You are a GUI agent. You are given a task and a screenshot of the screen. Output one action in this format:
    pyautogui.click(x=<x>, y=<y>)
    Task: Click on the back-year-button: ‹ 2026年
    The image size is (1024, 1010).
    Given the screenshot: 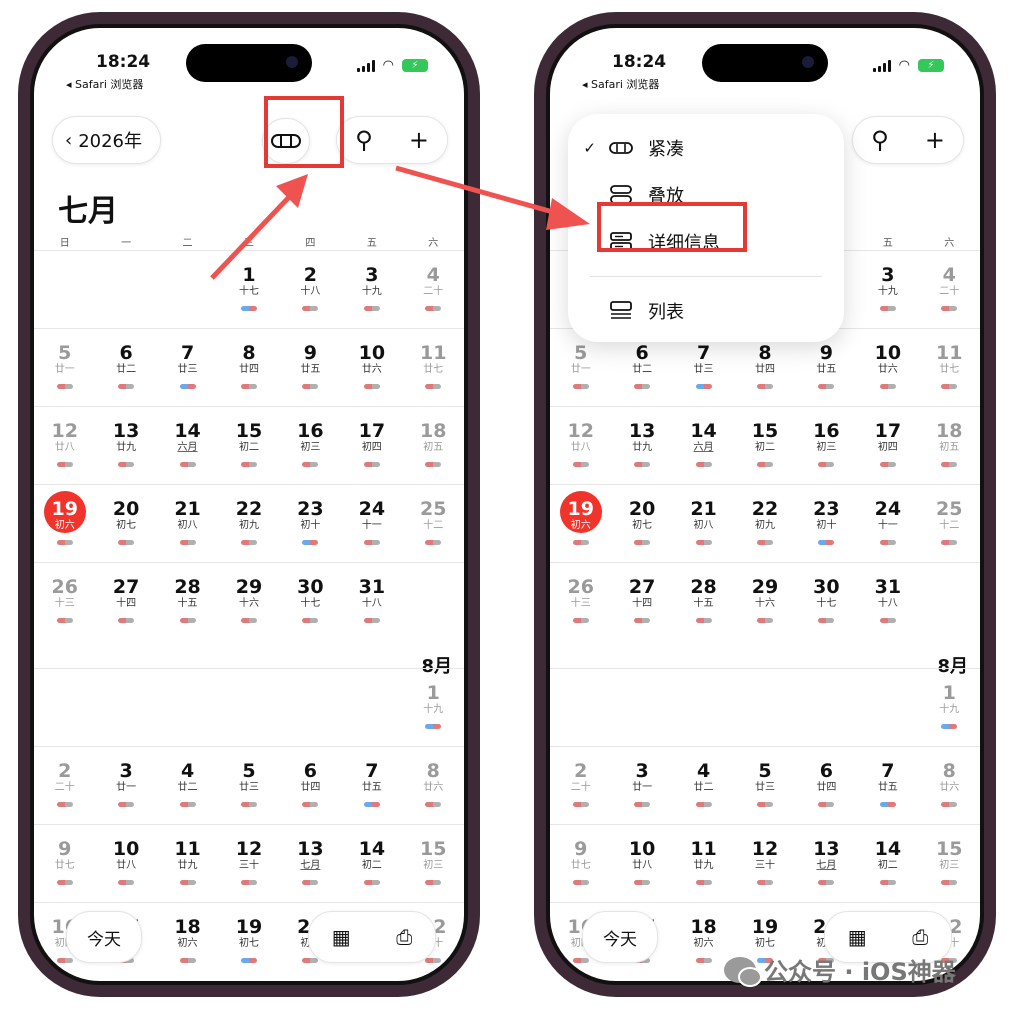 What is the action you would take?
    pyautogui.click(x=107, y=140)
    